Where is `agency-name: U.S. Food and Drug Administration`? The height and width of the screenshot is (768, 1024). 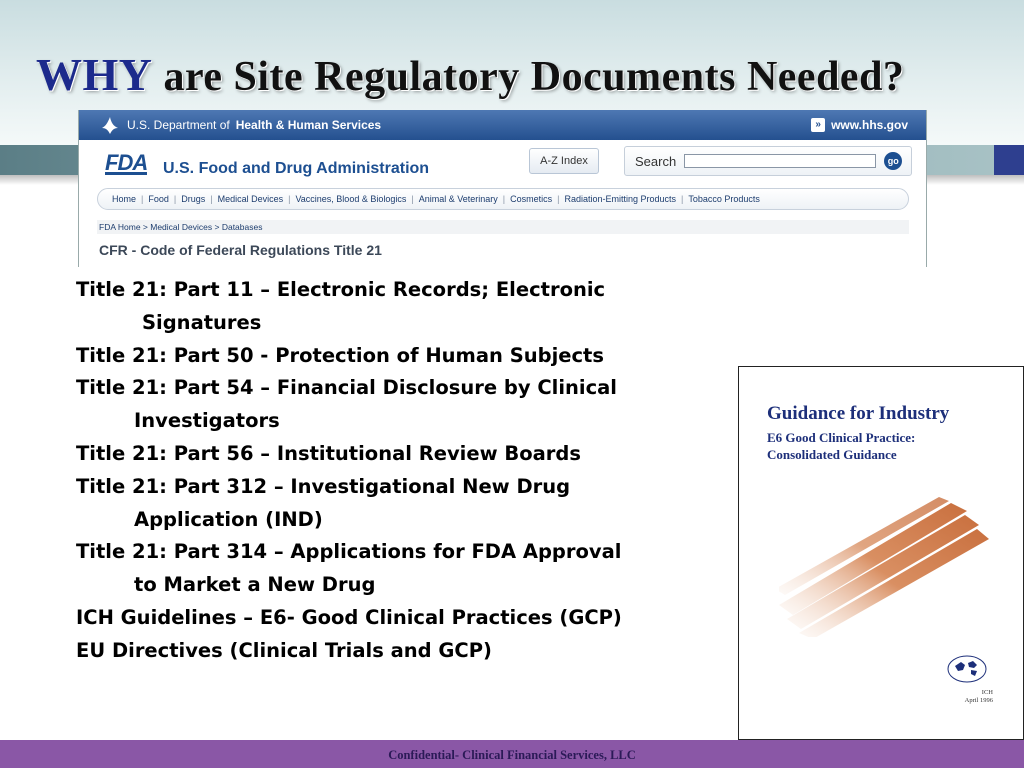 agency-name: U.S. Food and Drug Administration is located at coordinates (296, 169).